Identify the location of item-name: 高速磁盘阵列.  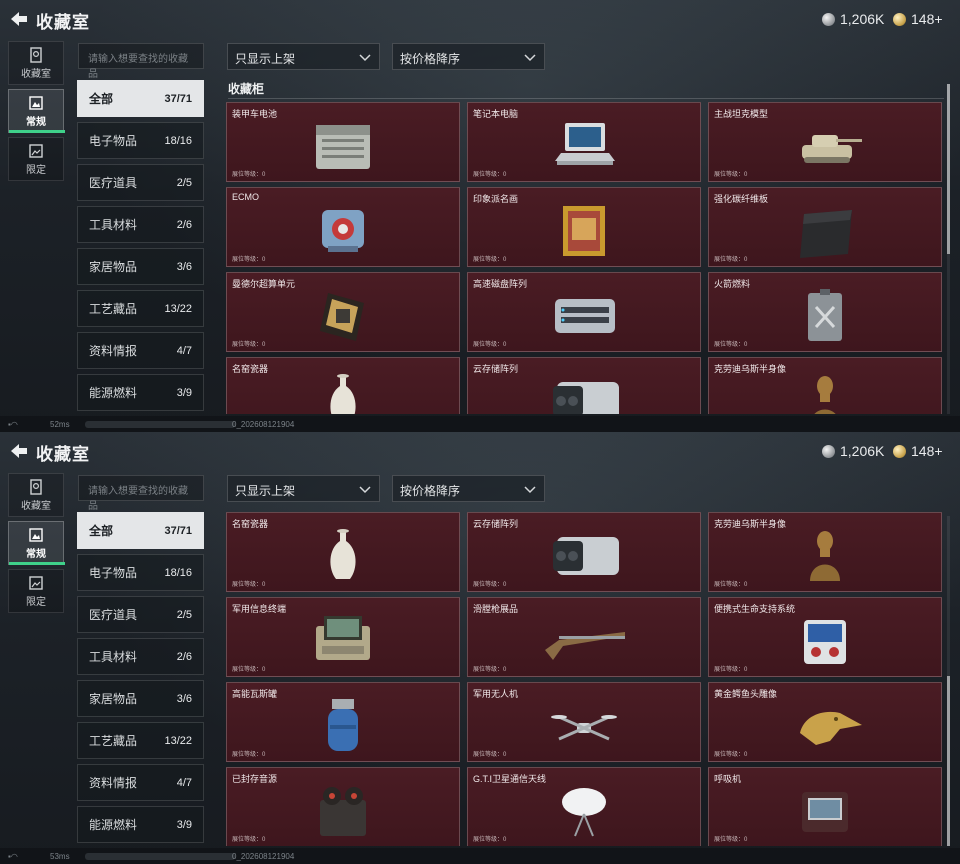
(500, 284).